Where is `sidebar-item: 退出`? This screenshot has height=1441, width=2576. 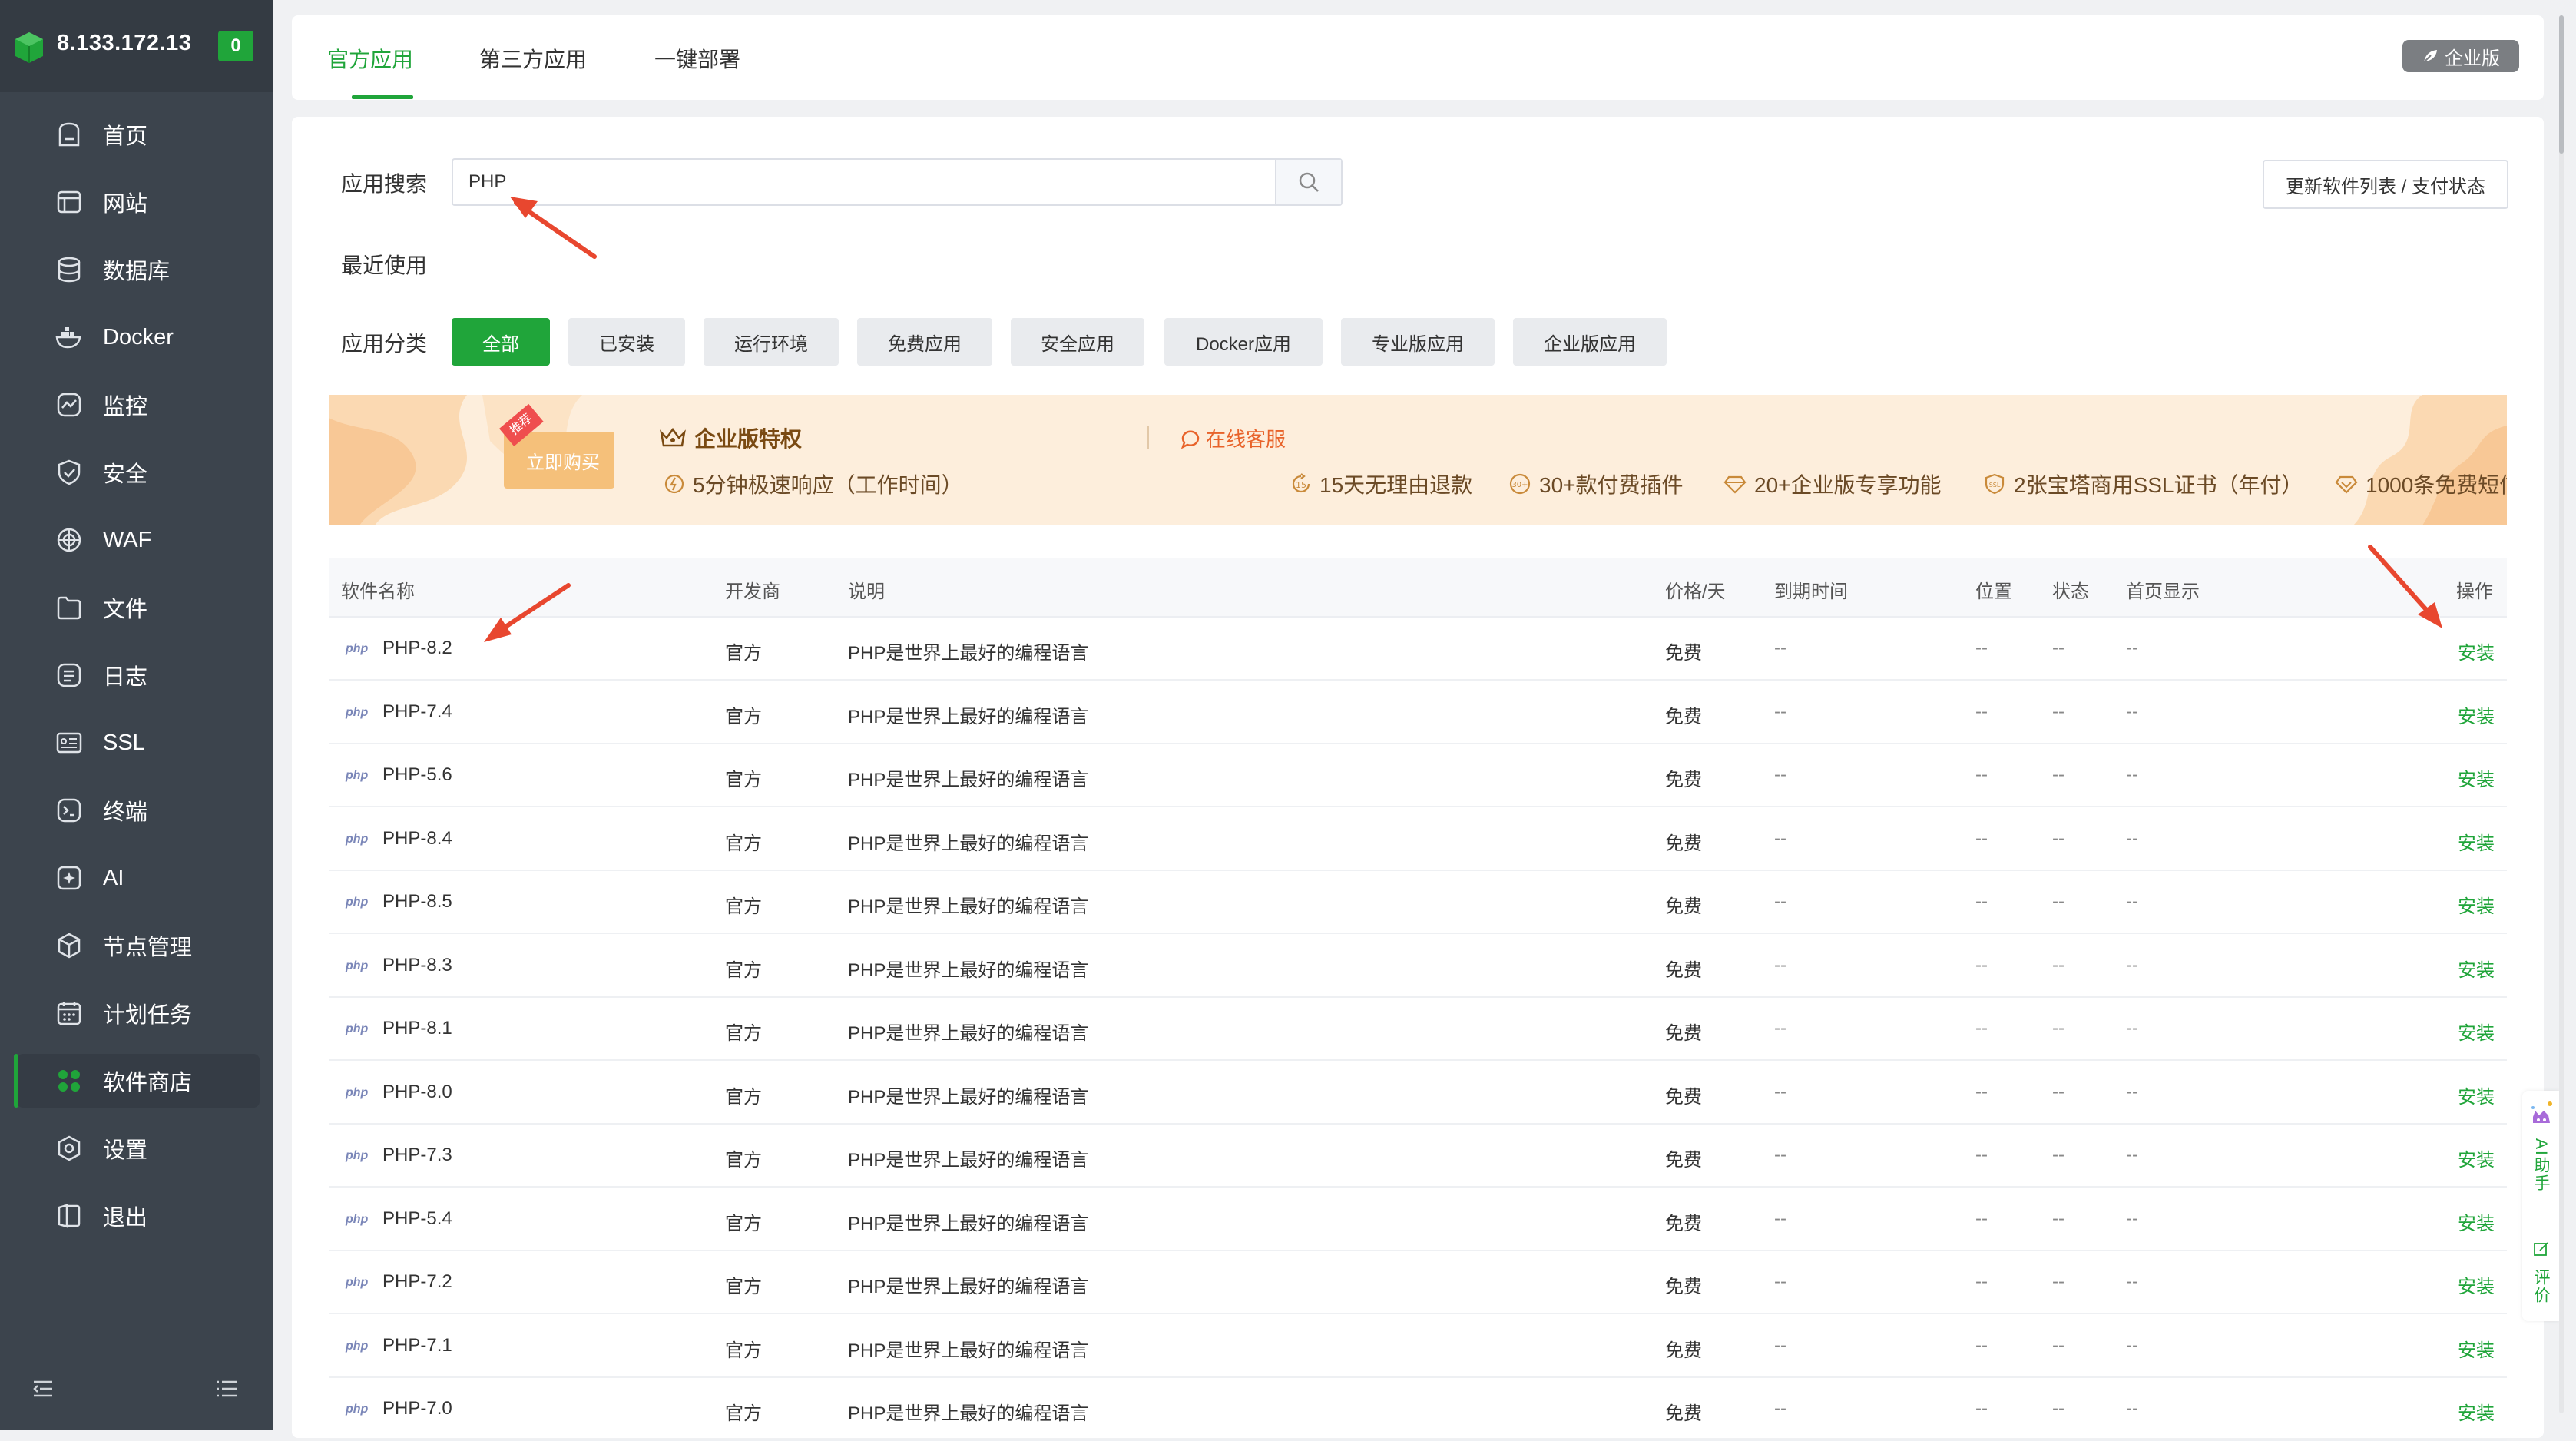 sidebar-item: 退出 is located at coordinates (138, 1216).